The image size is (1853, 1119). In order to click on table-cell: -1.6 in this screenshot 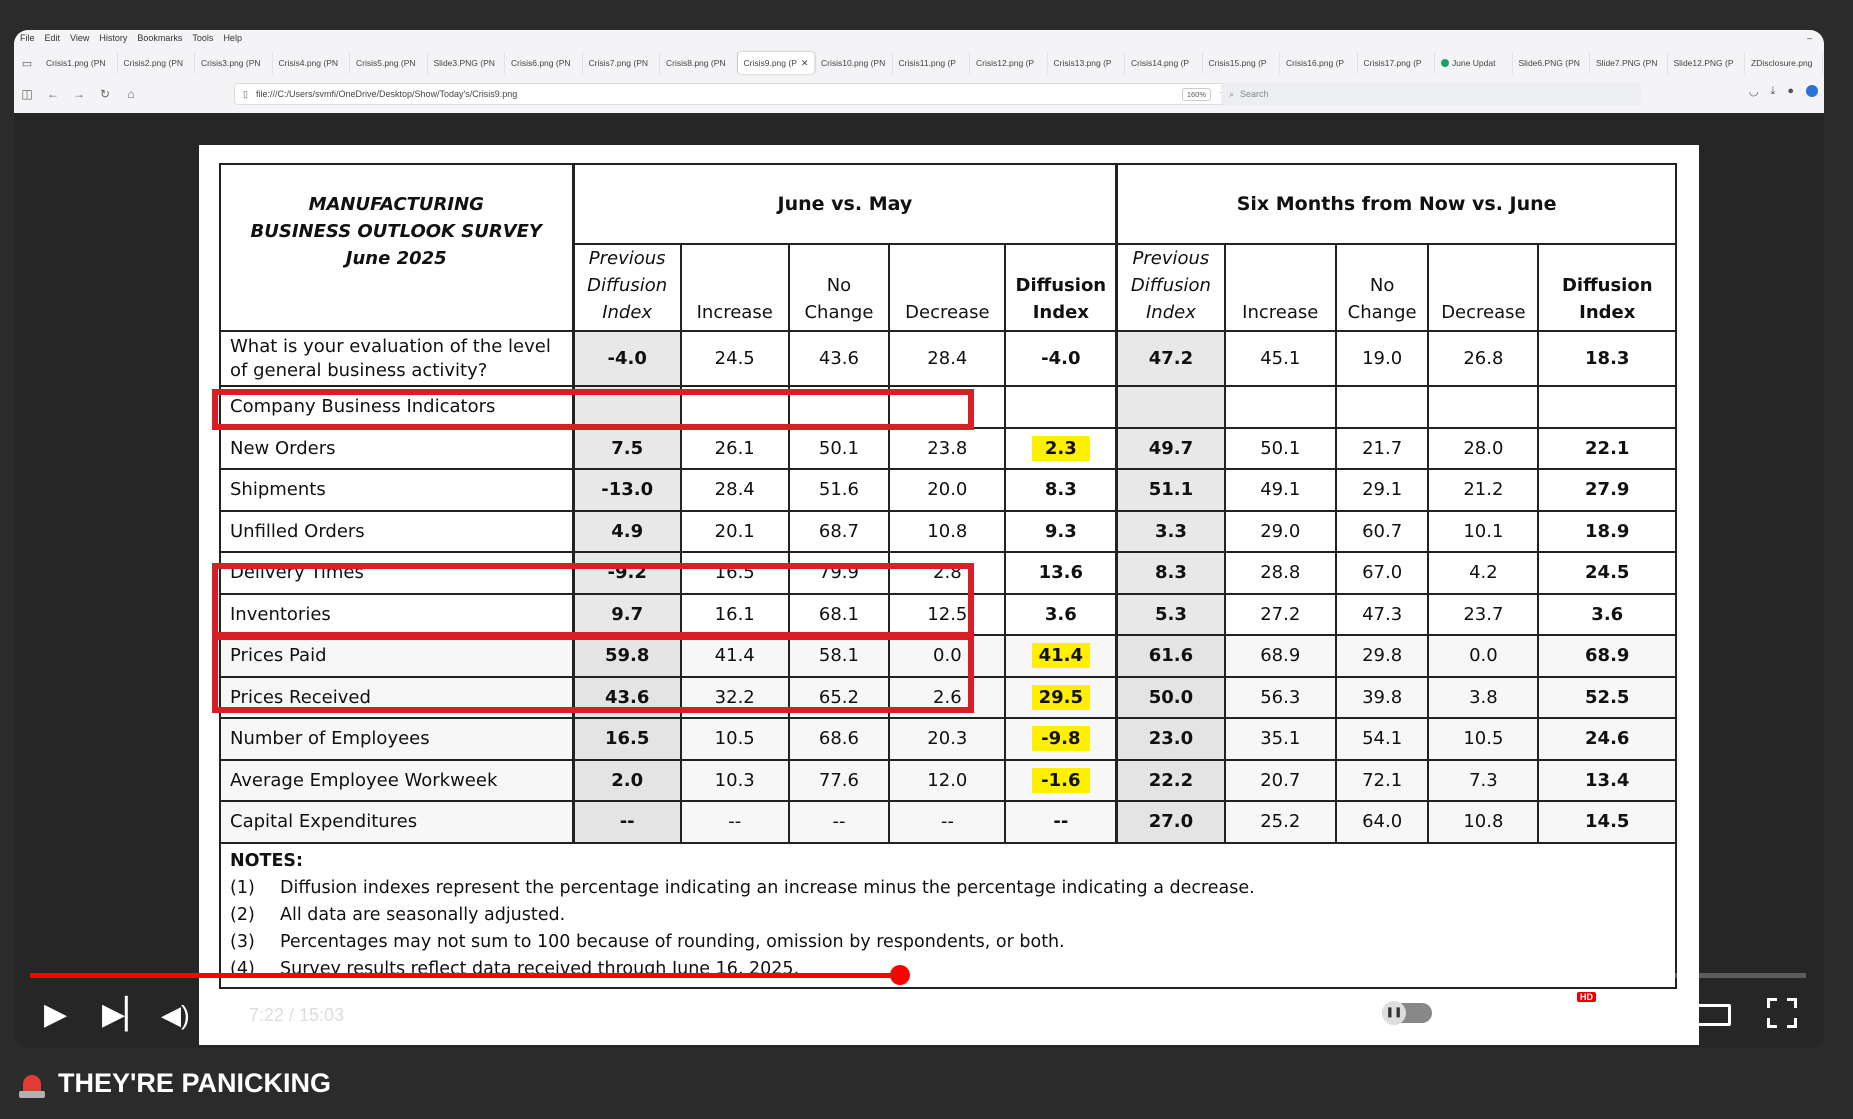, I will do `click(1061, 780)`.